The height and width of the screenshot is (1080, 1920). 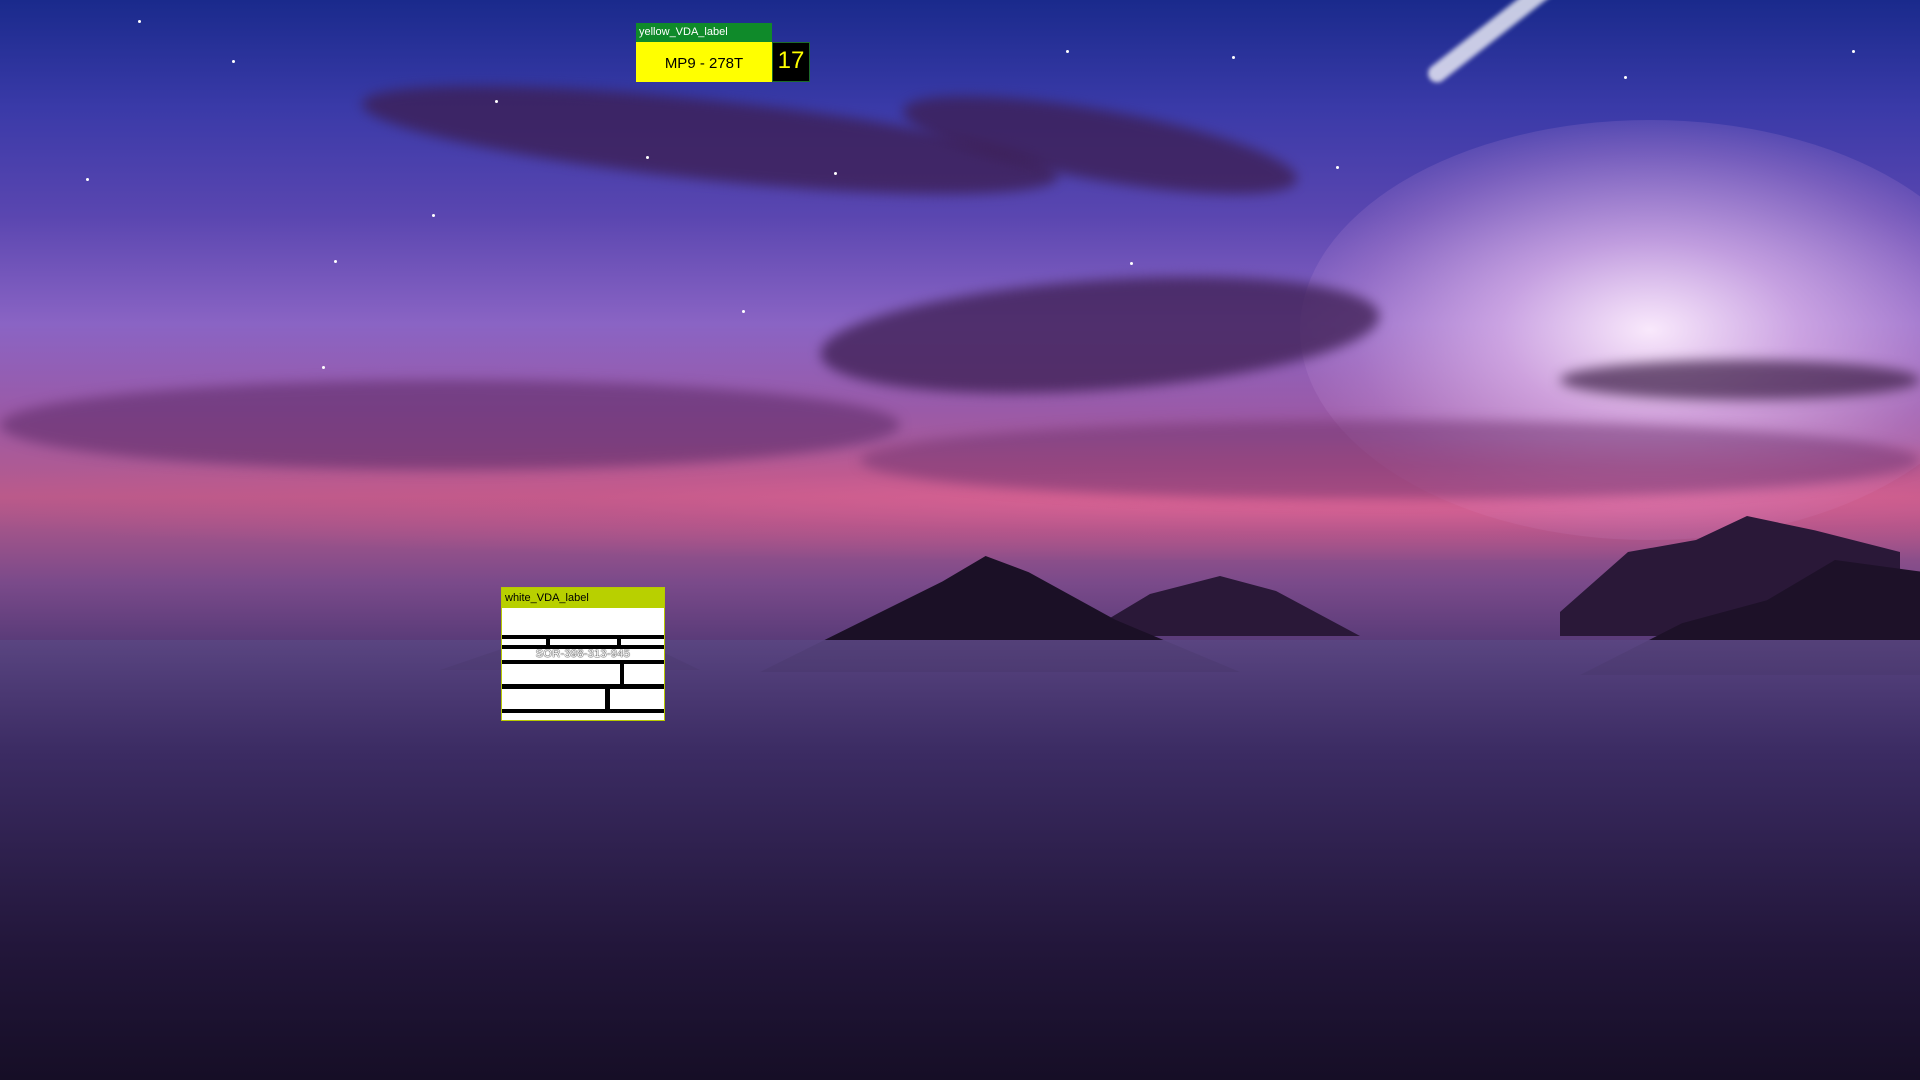 I want to click on yellow-label-text: MP9 - 278T, so click(x=704, y=62).